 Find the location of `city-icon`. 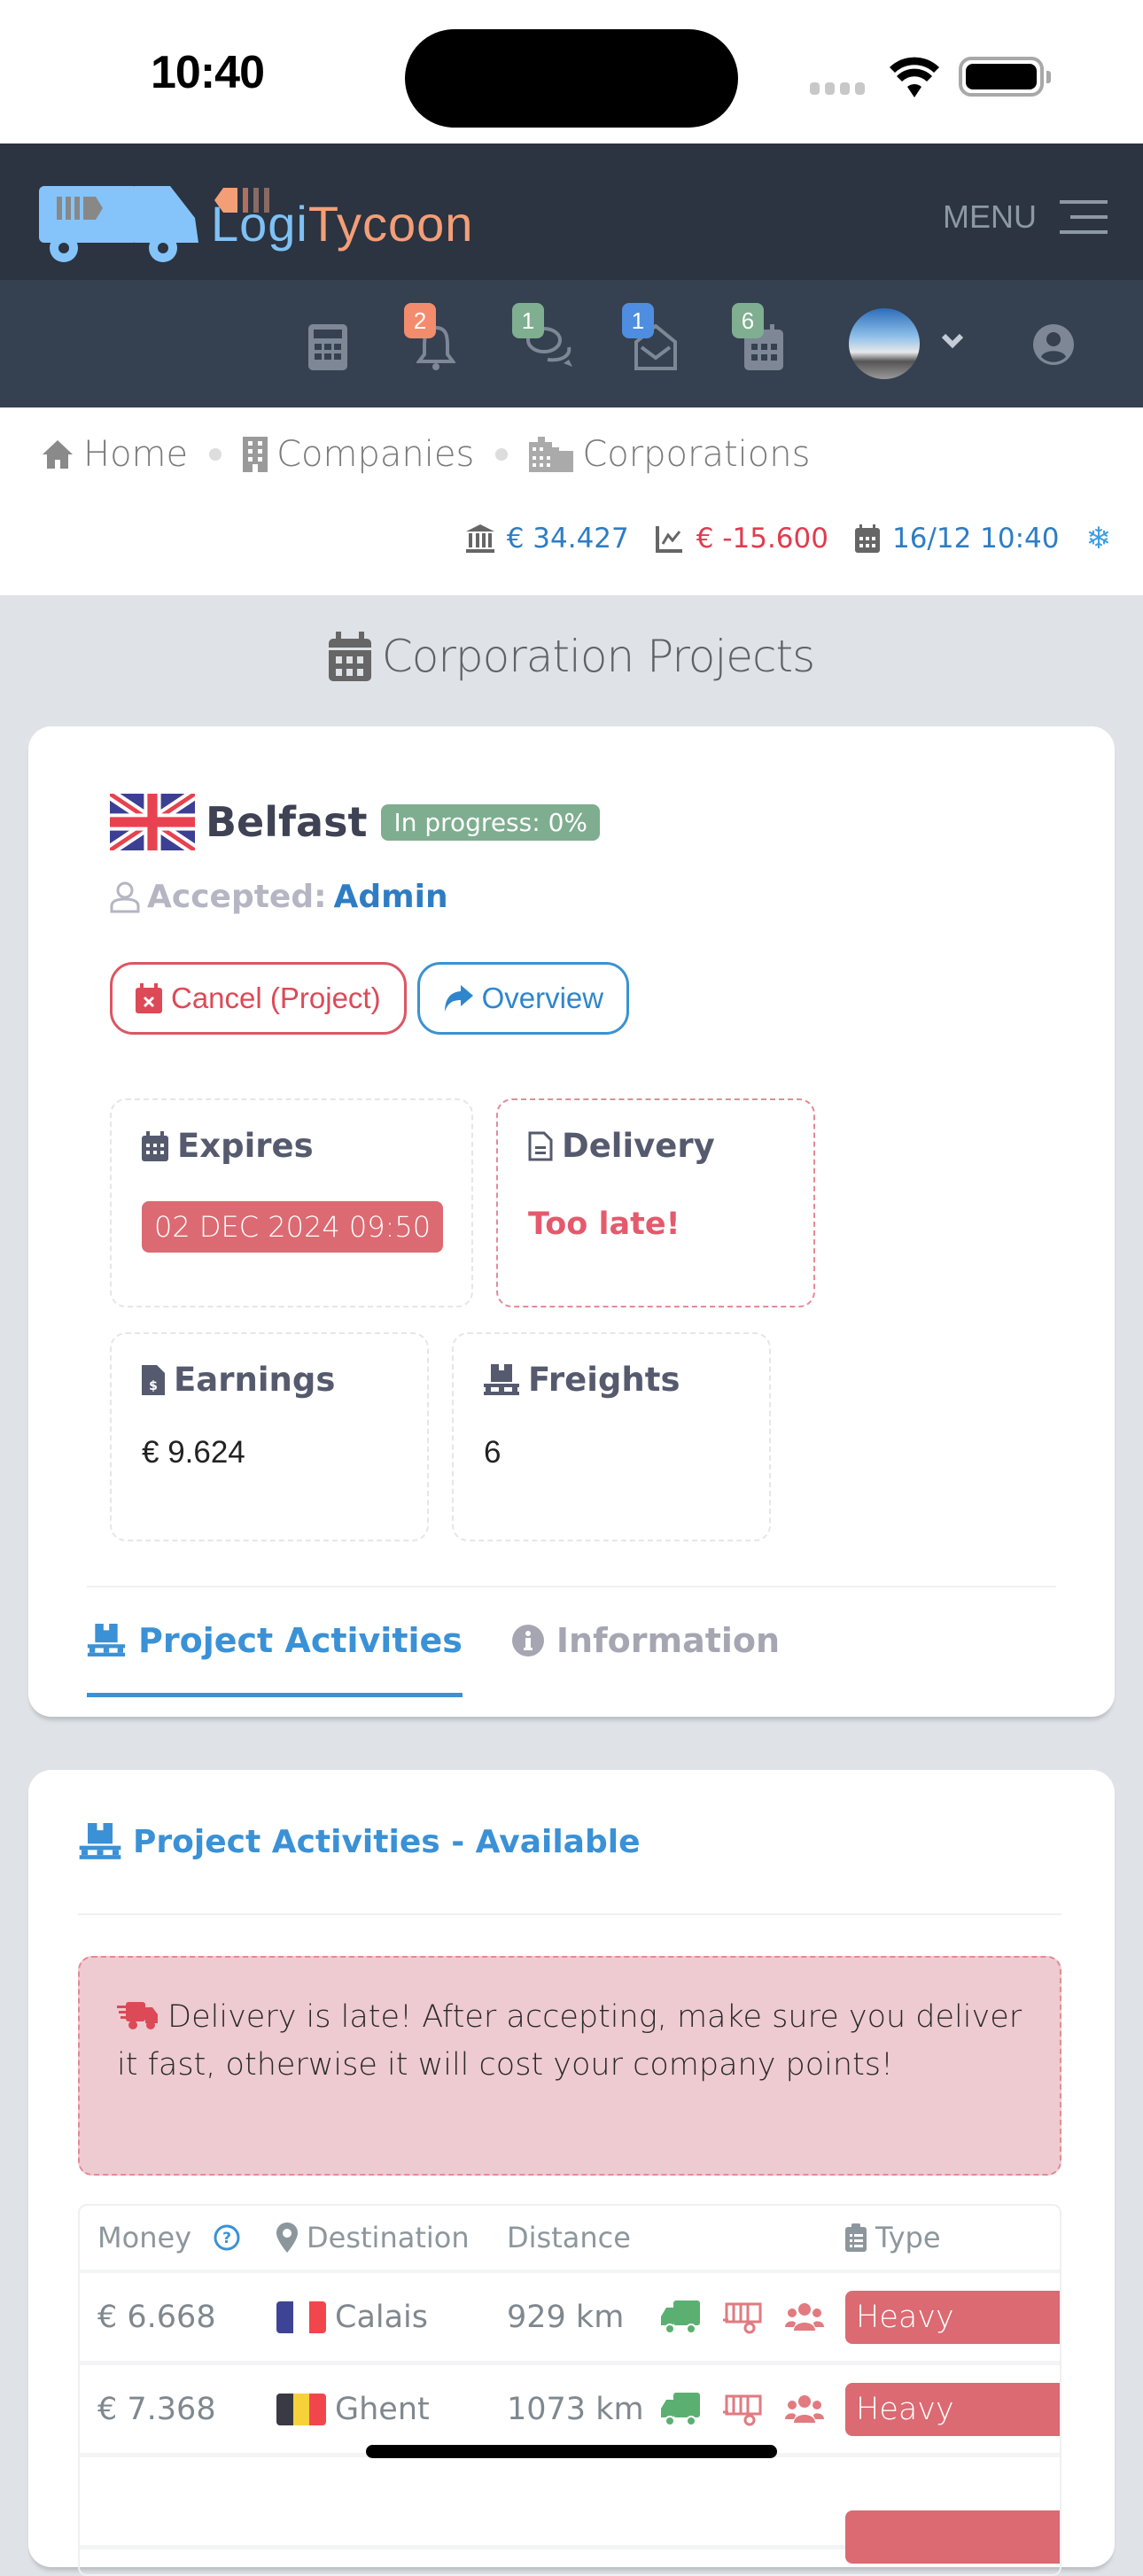

city-icon is located at coordinates (551, 454).